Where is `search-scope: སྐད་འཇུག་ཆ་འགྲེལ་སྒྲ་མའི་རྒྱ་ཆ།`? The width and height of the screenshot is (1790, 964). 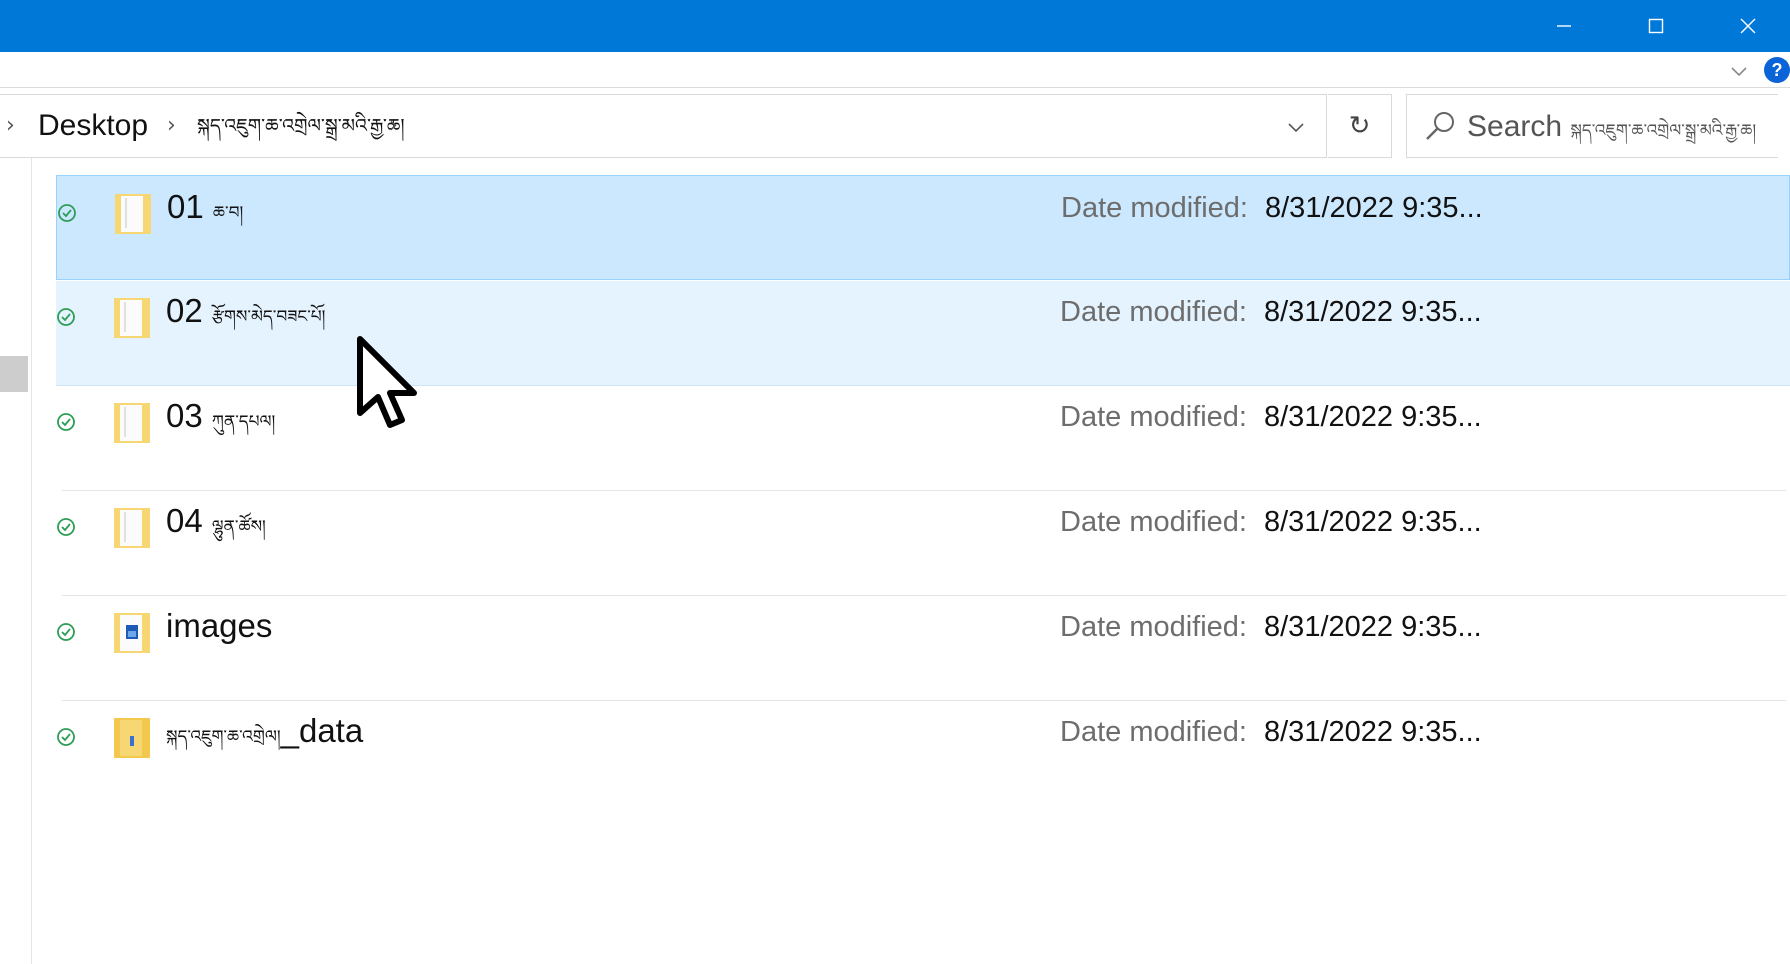 search-scope: སྐད་འཇུག་ཆ་འགྲེལ་སྒྲ་མའི་རྒྱ་ཆ། is located at coordinates (1663, 131).